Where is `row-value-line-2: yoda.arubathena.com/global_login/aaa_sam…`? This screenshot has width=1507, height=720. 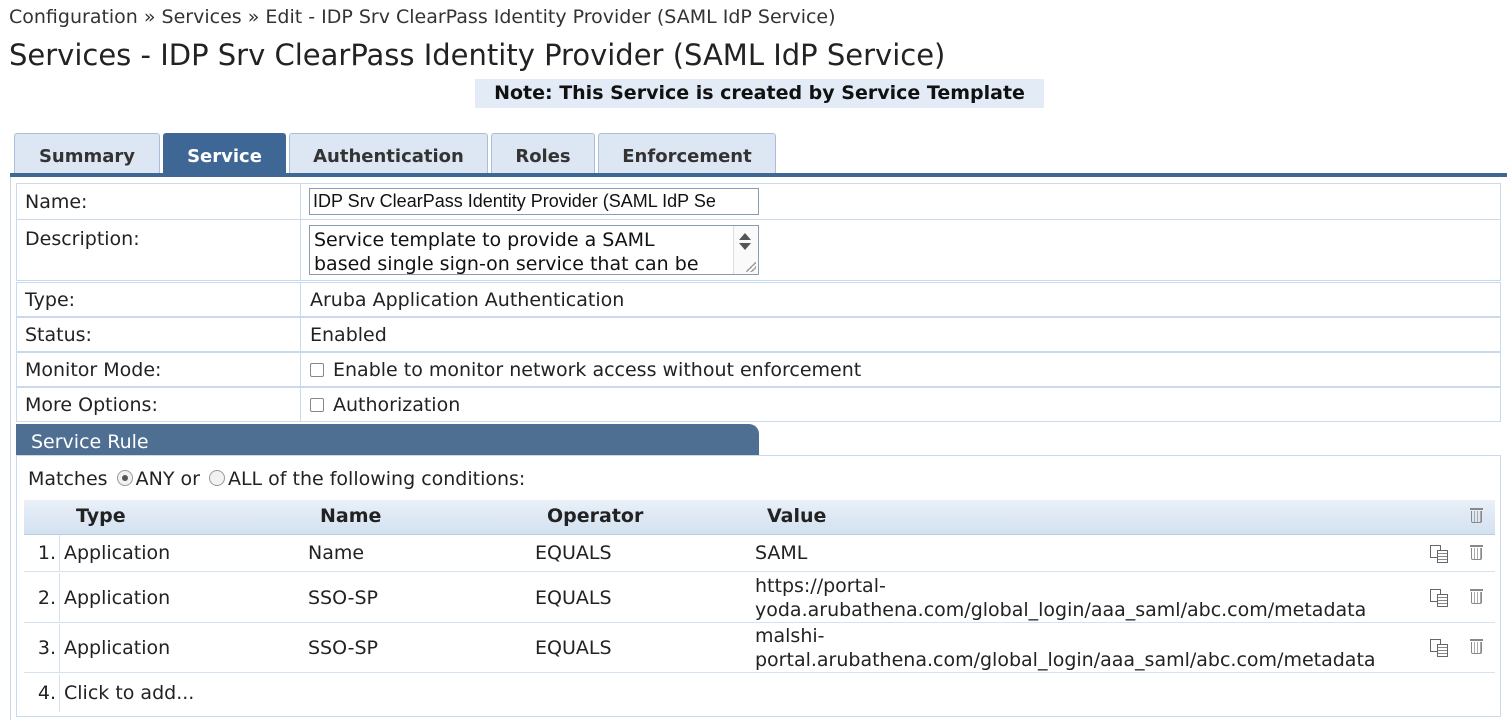 row-value-line-2: yoda.arubathena.com/global_login/aaa_sam… is located at coordinates (1061, 610).